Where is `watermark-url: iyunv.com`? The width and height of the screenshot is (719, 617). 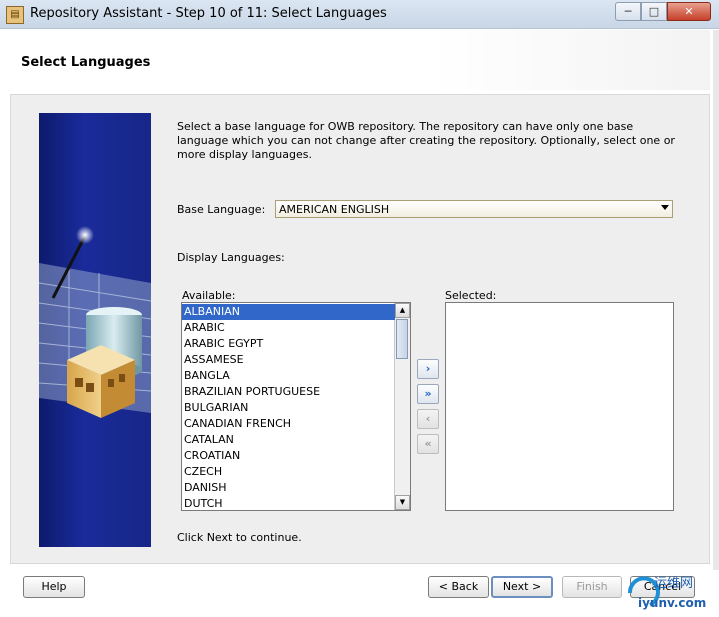
watermark-url: iyunv.com is located at coordinates (672, 603).